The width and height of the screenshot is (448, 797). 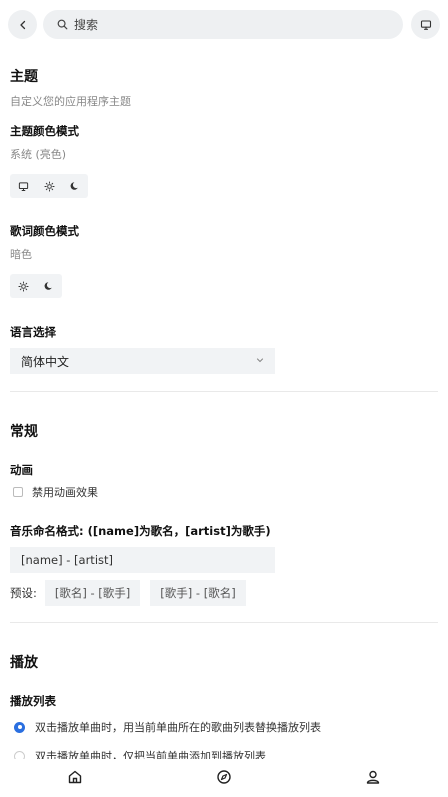 What do you see at coordinates (140, 531) in the screenshot?
I see `naming-format-title: 音乐命名格式: ([name]为歌名，[artist]为歌手)` at bounding box center [140, 531].